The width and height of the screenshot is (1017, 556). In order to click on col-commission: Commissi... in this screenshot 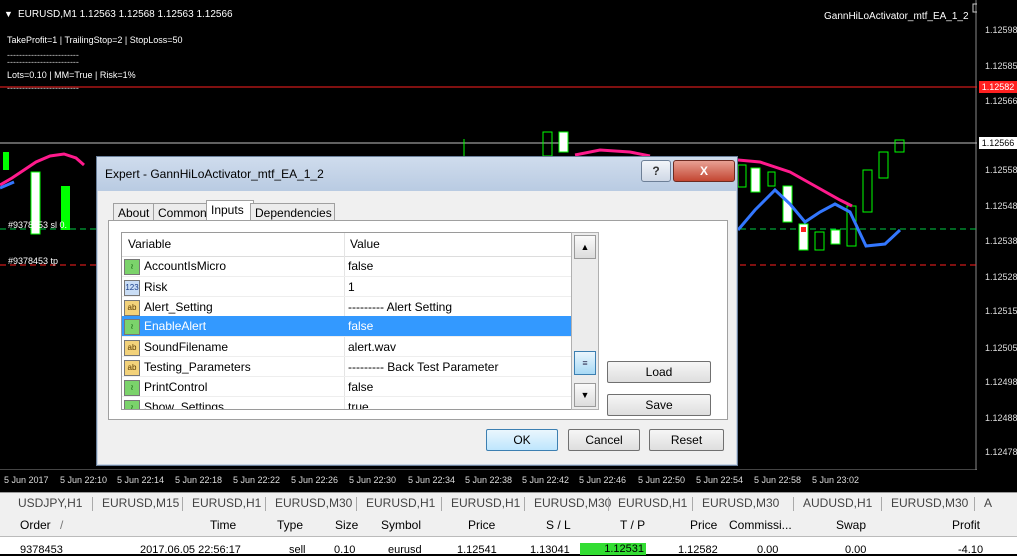, I will do `click(760, 525)`.